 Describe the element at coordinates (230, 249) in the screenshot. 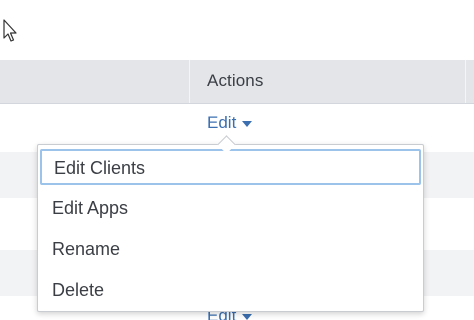

I see `menu-item-rename: Rename` at that location.